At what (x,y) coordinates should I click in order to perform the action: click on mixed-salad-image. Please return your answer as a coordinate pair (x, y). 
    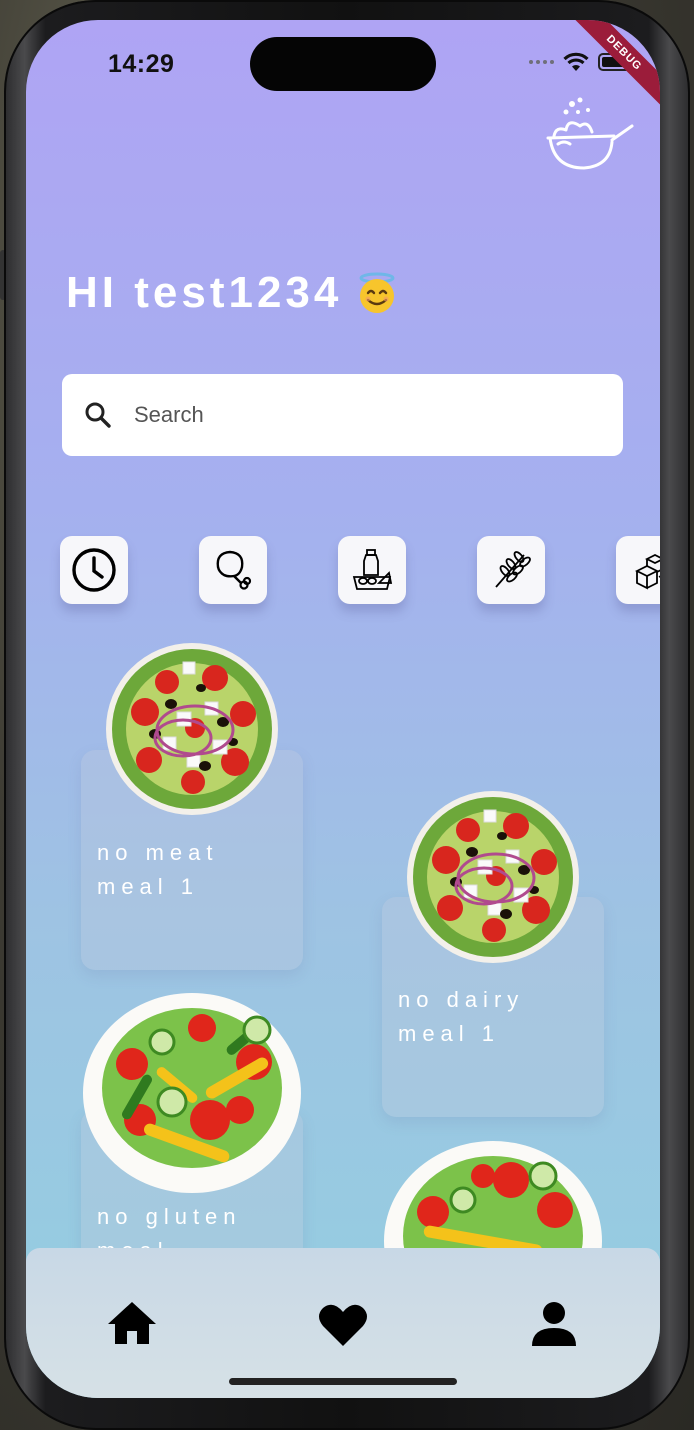
    Looking at the image, I should click on (192, 1093).